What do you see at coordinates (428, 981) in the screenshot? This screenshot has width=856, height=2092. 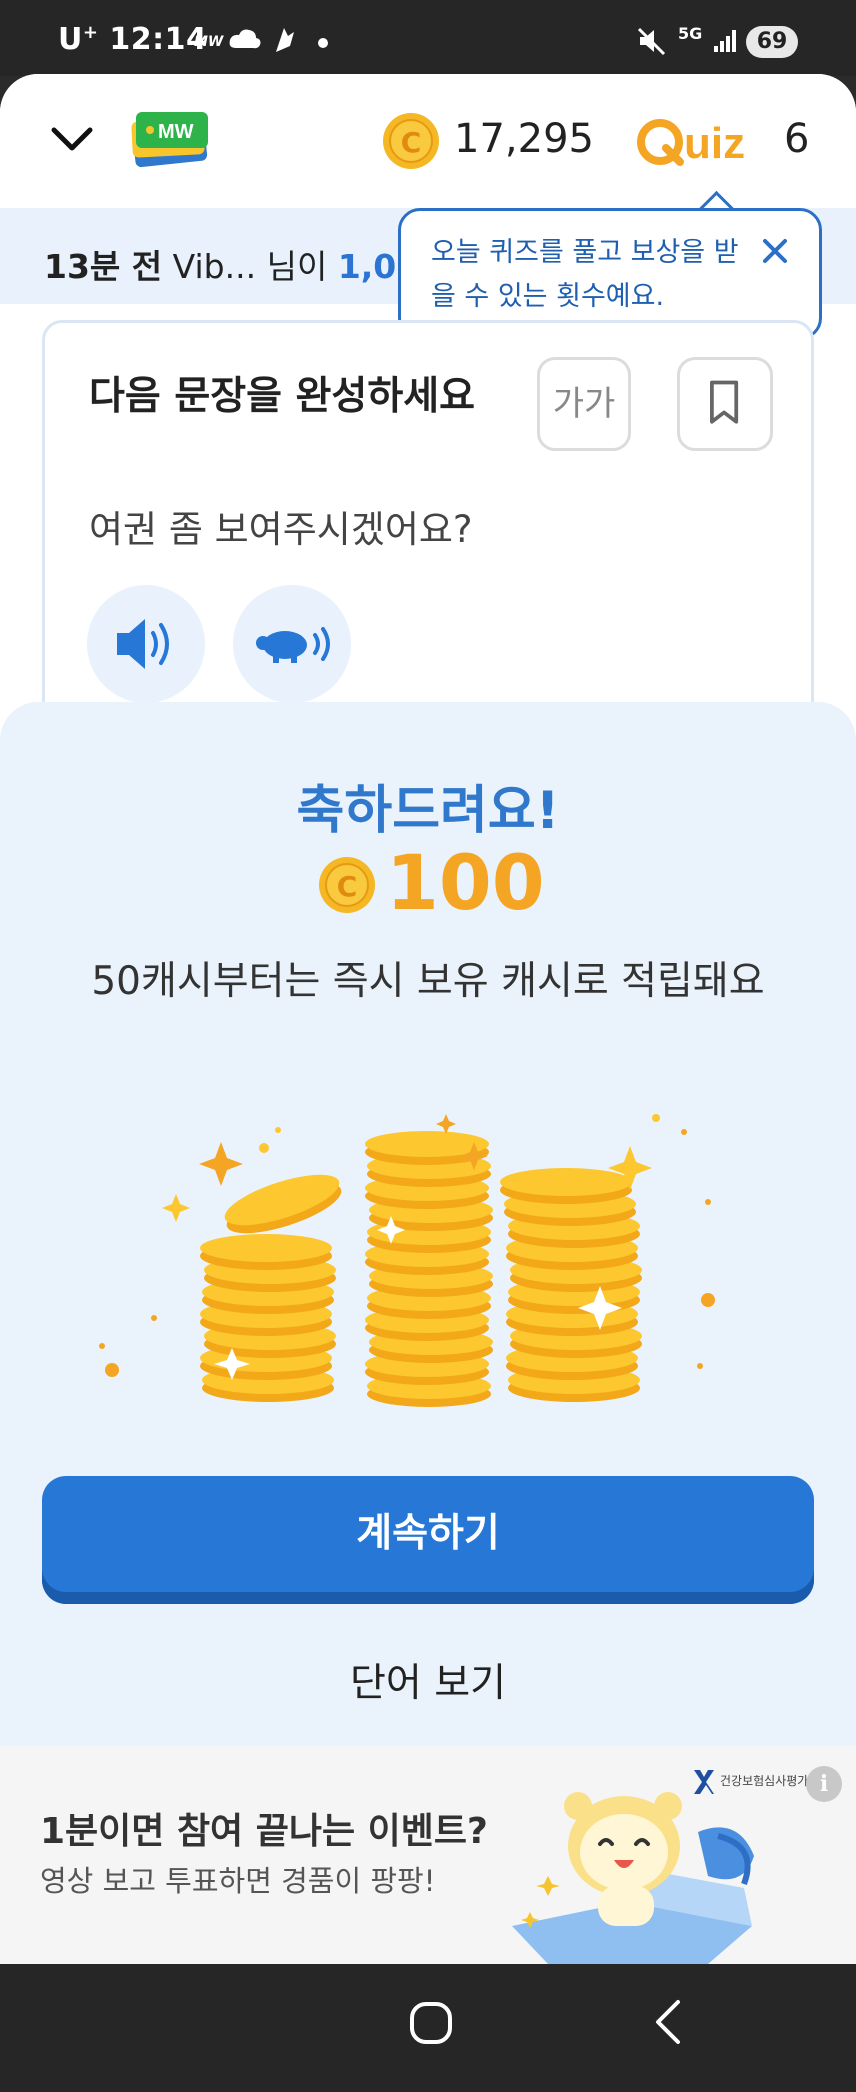 I see `reward-description: 50캐시부터는 즉시 보유 캐시로 적립돼요` at bounding box center [428, 981].